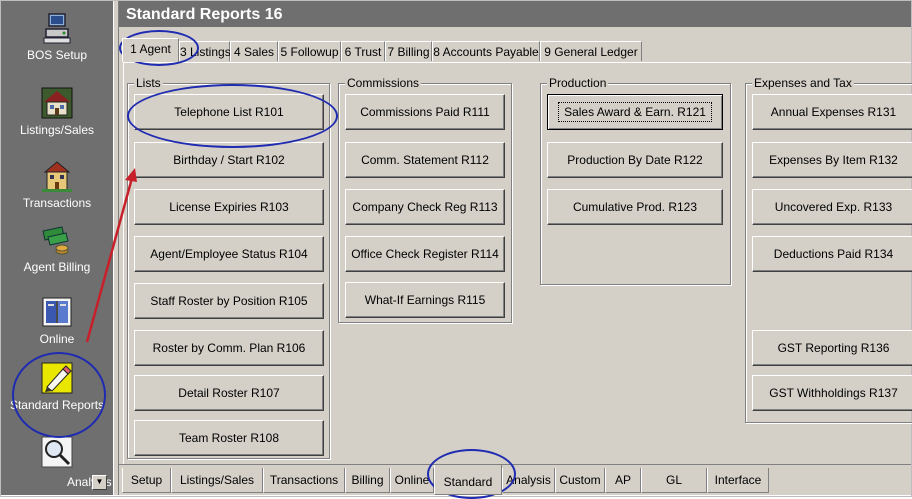  What do you see at coordinates (832, 160) in the screenshot?
I see `expenses-by-item-button: Expenses By Item R132` at bounding box center [832, 160].